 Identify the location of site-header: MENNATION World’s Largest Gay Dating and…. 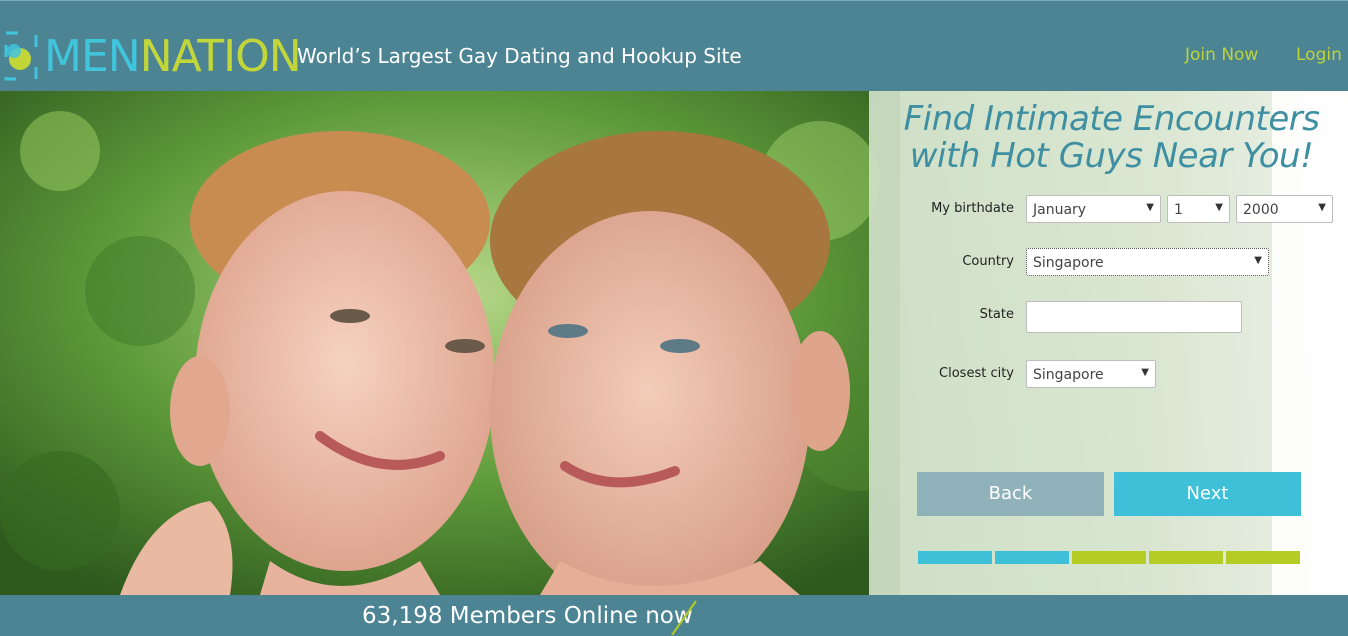
(674, 45).